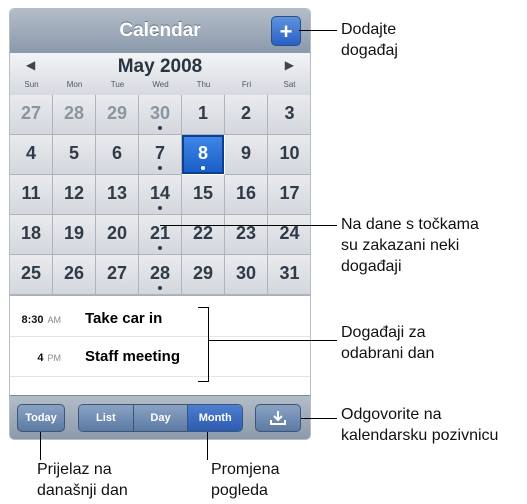 This screenshot has height=504, width=527. I want to click on day-number: 12, so click(74, 193).